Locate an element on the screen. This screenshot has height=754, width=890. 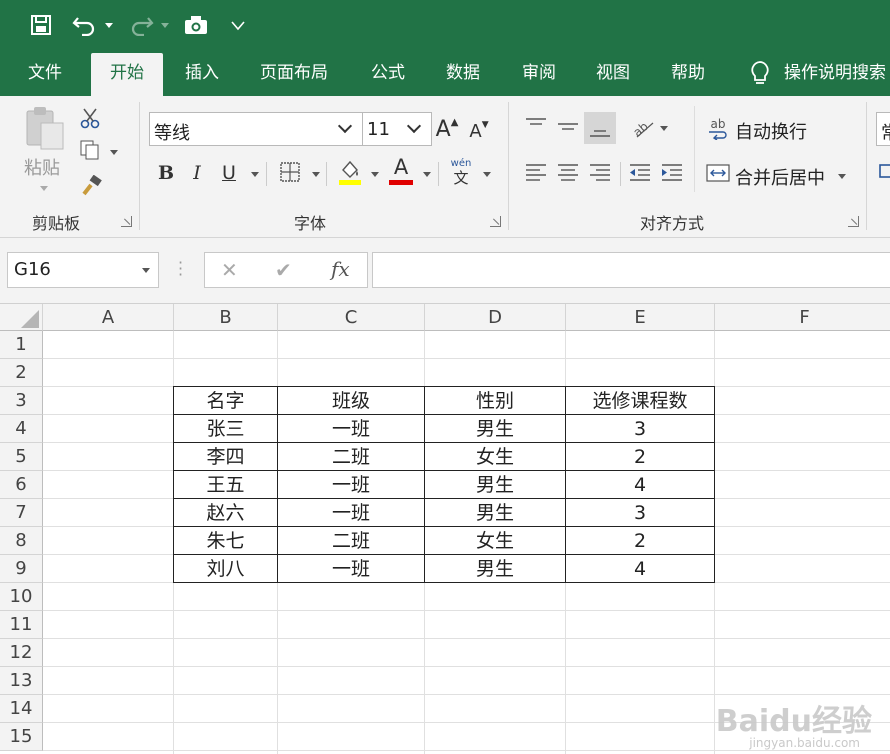
shrink-font-button: A ▼ is located at coordinates (479, 131).